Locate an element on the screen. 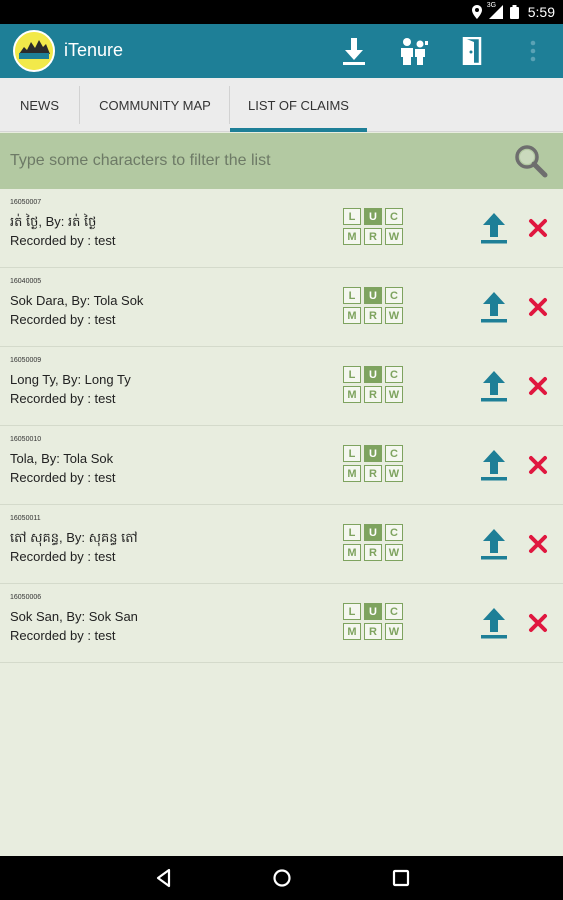 The height and width of the screenshot is (900, 563). back-button is located at coordinates (164, 878).